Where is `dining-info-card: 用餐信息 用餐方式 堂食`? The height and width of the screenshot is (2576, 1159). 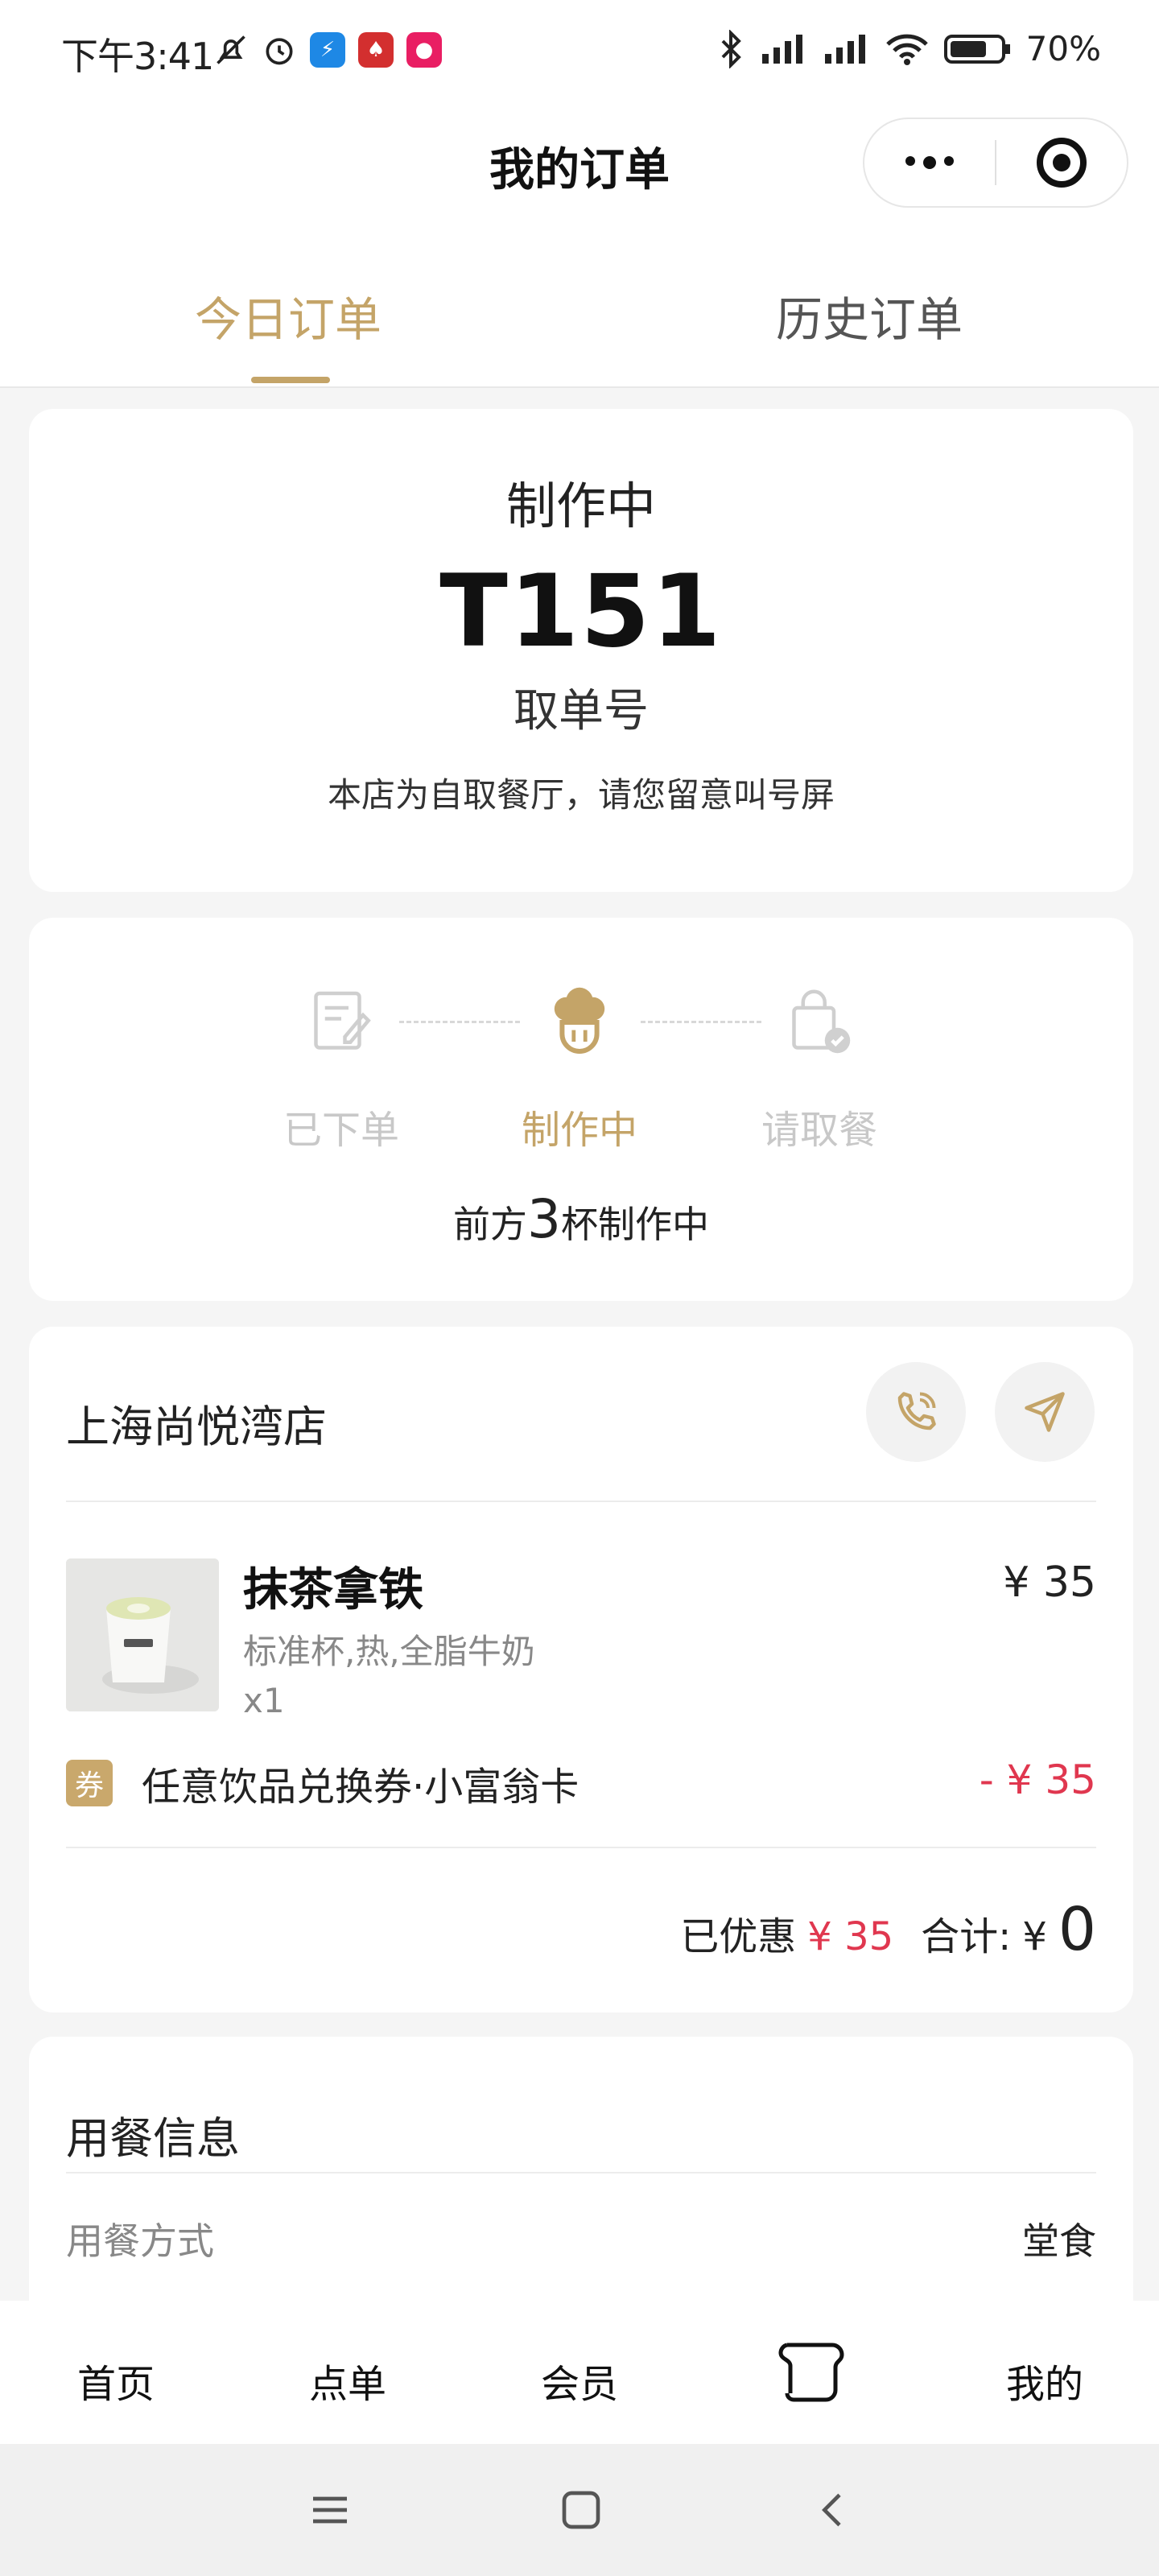
dining-info-card: 用餐信息 用餐方式 堂食 is located at coordinates (581, 2173).